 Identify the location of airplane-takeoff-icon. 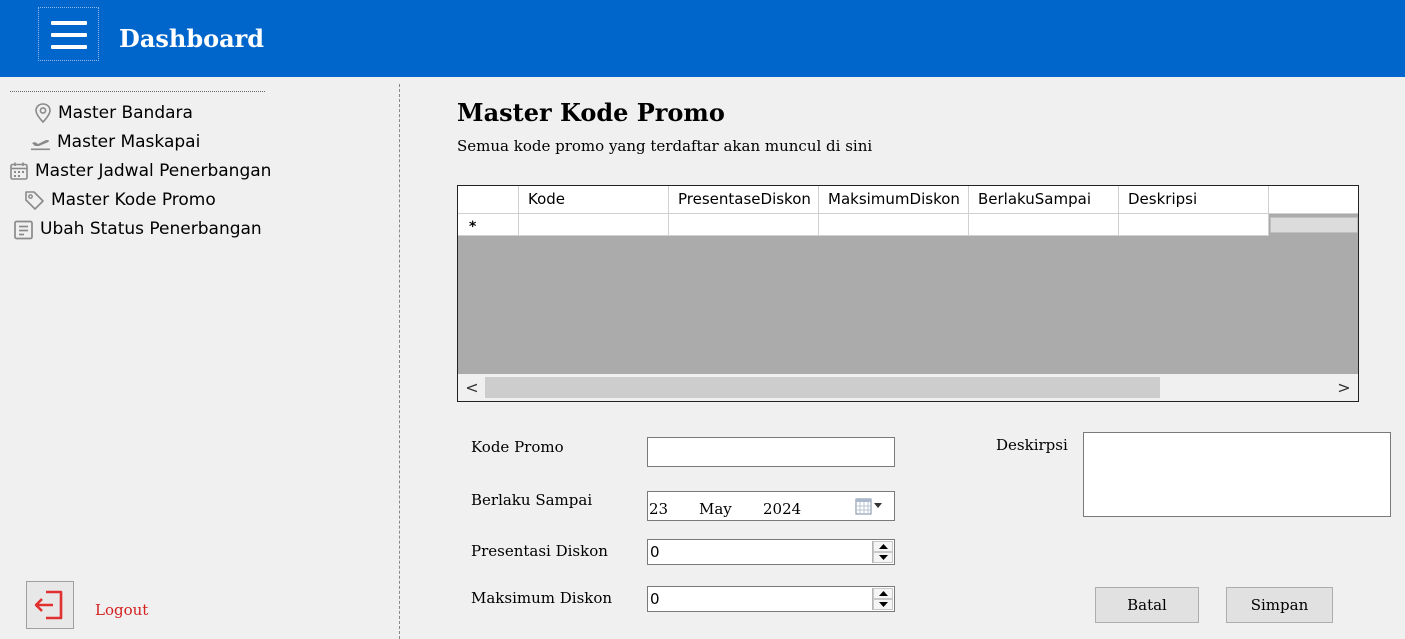
(40, 145).